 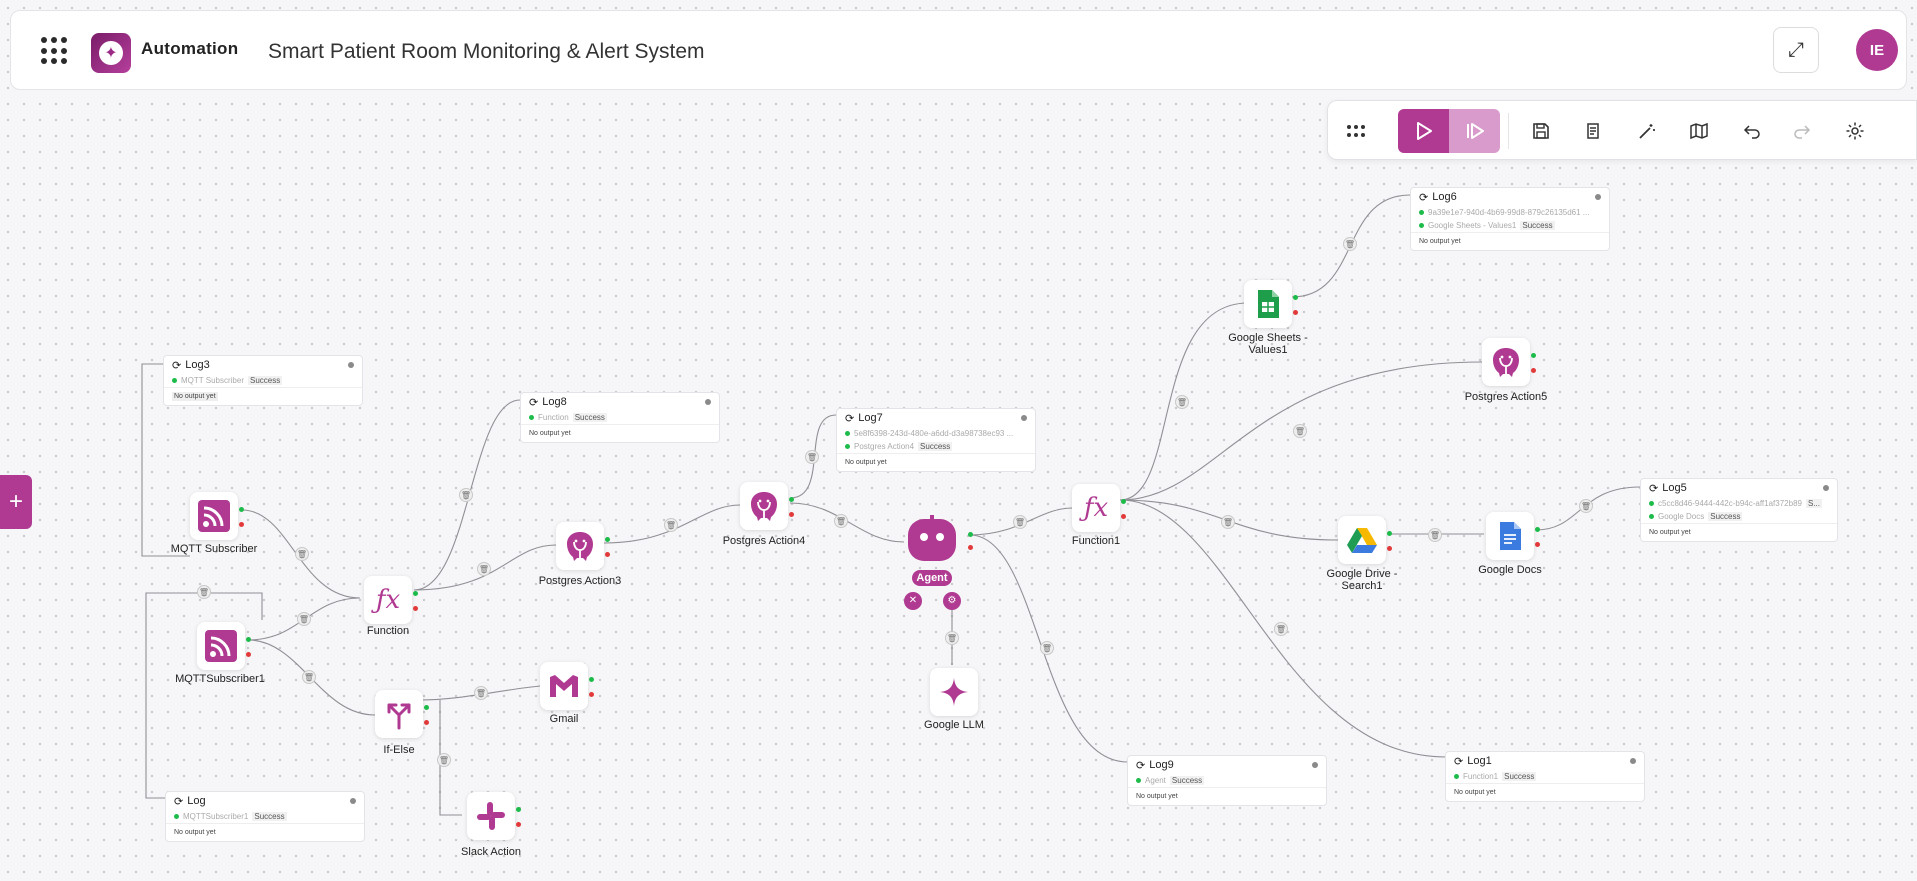 I want to click on log-source: Google Docs, so click(x=1681, y=516).